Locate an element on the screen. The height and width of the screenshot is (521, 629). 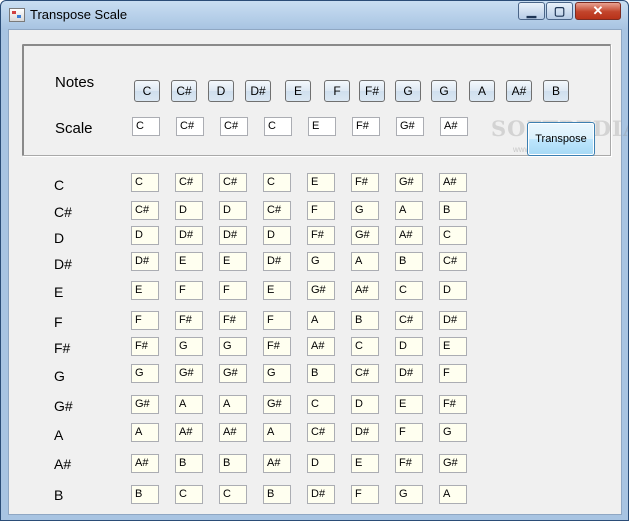
note-button: D is located at coordinates (221, 91).